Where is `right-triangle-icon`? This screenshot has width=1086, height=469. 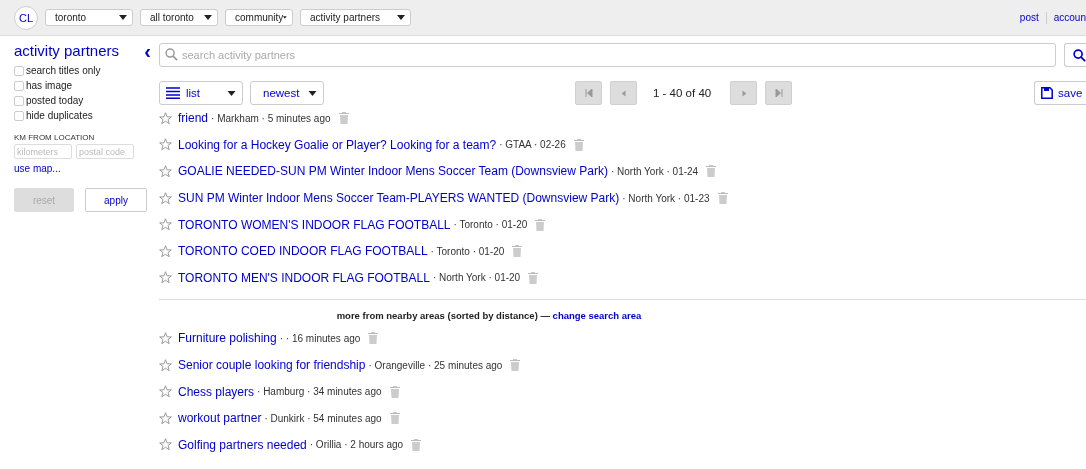 right-triangle-icon is located at coordinates (743, 93).